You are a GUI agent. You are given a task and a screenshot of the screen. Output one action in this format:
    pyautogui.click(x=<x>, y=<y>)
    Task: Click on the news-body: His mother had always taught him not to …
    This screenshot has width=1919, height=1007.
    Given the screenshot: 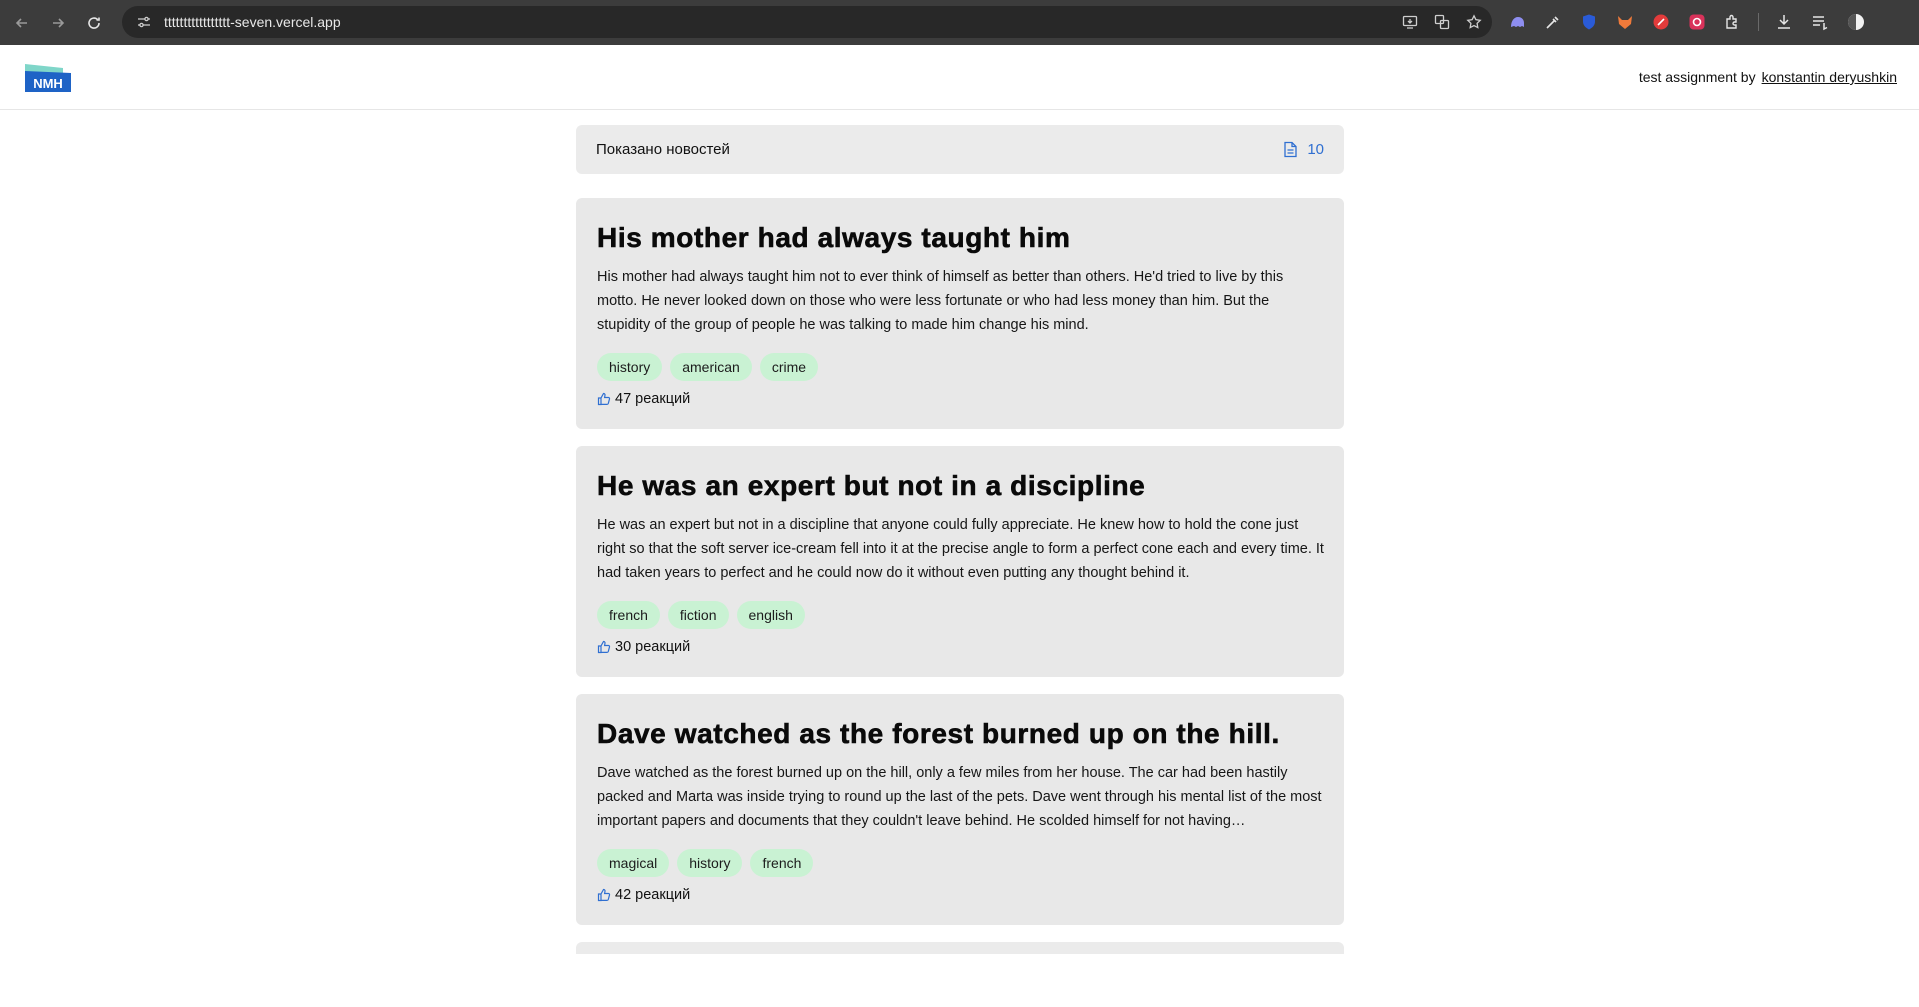 What is the action you would take?
    pyautogui.click(x=940, y=301)
    